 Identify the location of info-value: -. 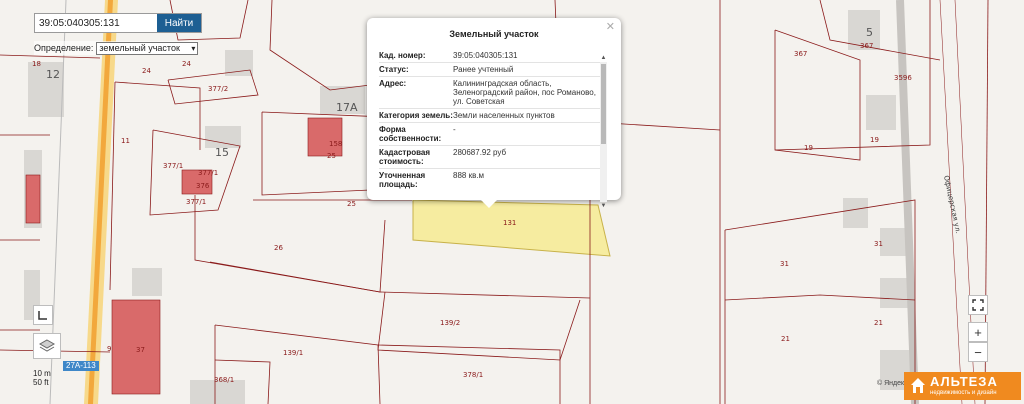
(454, 129).